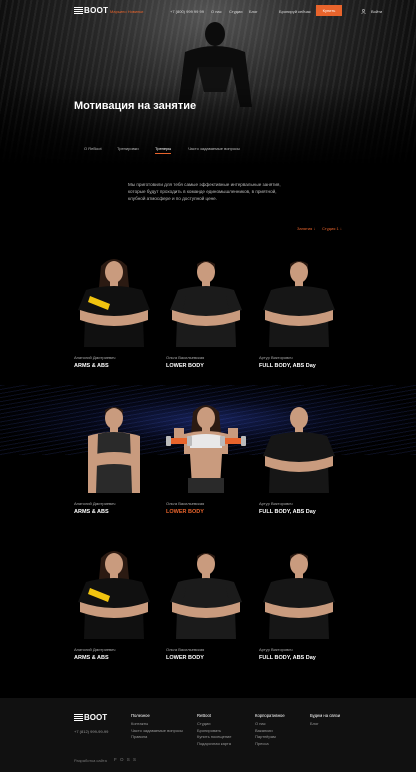 The image size is (416, 772). Describe the element at coordinates (128, 148) in the screenshot. I see `tab-workouts: Тренировки` at that location.